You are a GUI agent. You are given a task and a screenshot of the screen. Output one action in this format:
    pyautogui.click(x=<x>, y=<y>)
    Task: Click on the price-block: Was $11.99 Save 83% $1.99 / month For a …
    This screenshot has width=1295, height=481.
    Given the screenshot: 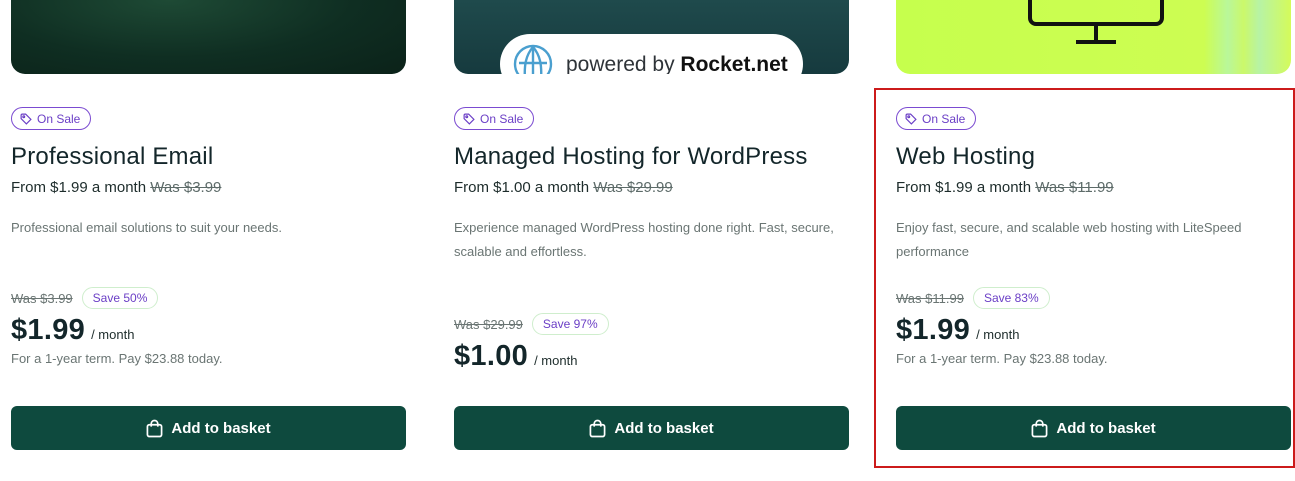 What is the action you would take?
    pyautogui.click(x=1093, y=326)
    